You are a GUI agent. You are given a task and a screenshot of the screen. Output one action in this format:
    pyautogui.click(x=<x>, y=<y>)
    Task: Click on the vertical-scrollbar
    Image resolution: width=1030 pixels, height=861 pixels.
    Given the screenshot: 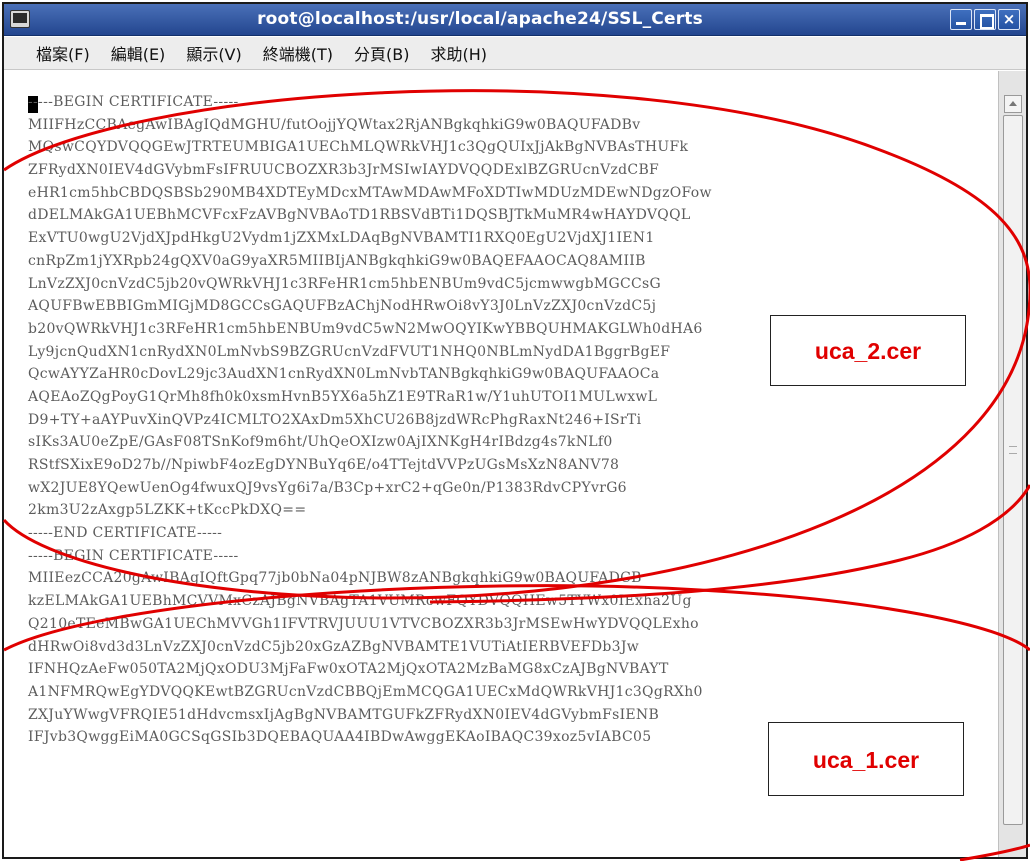 What is the action you would take?
    pyautogui.click(x=1012, y=464)
    